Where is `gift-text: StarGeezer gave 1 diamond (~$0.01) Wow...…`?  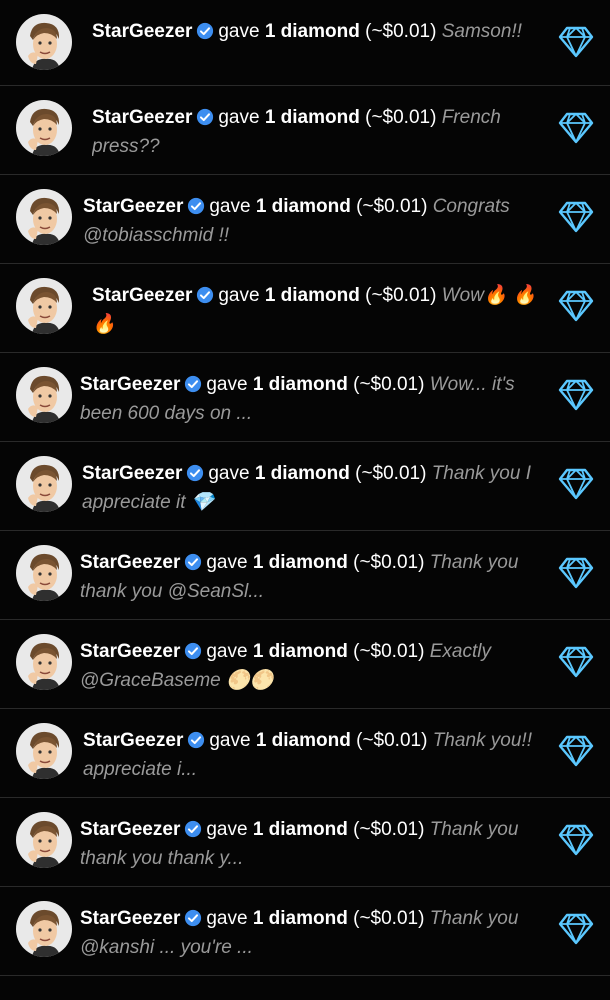
gift-text: StarGeezer gave 1 diamond (~$0.01) Wow...… is located at coordinates (314, 399).